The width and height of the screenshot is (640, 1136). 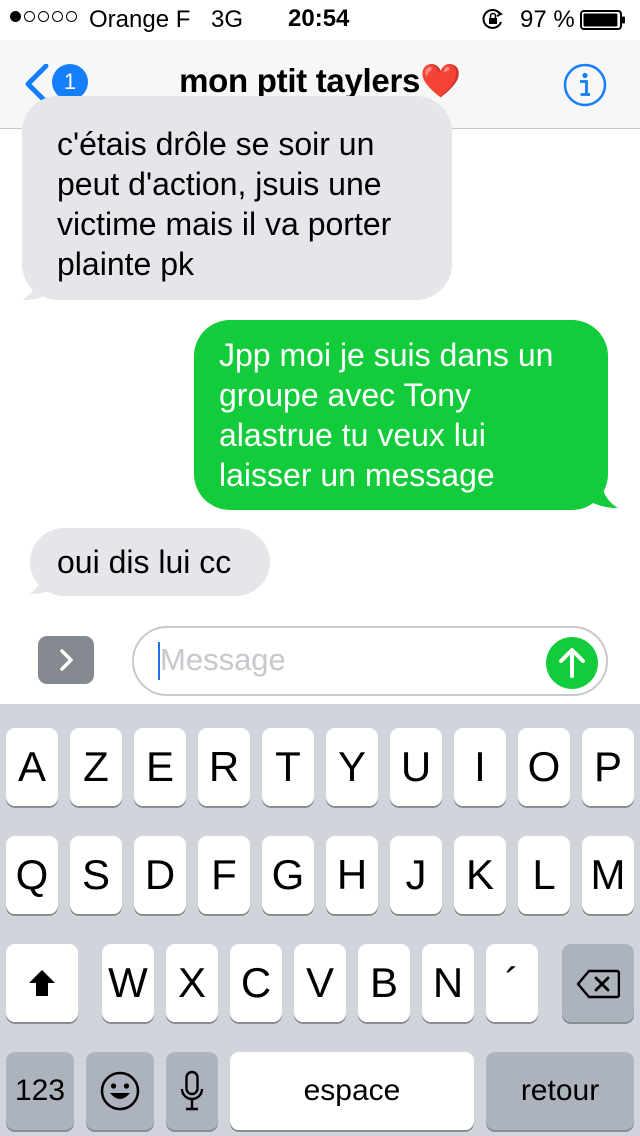 I want to click on network-type: 3G, so click(x=227, y=19).